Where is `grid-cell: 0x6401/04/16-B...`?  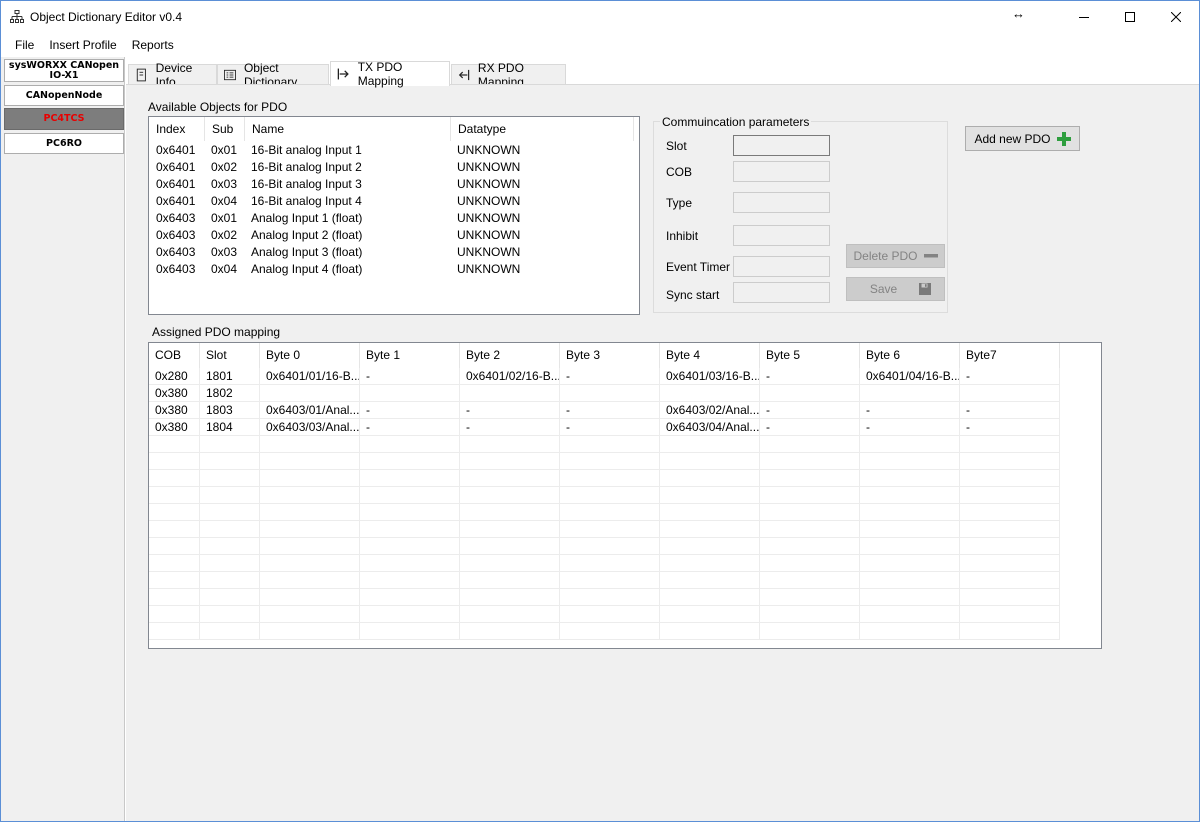
grid-cell: 0x6401/04/16-B... is located at coordinates (910, 376).